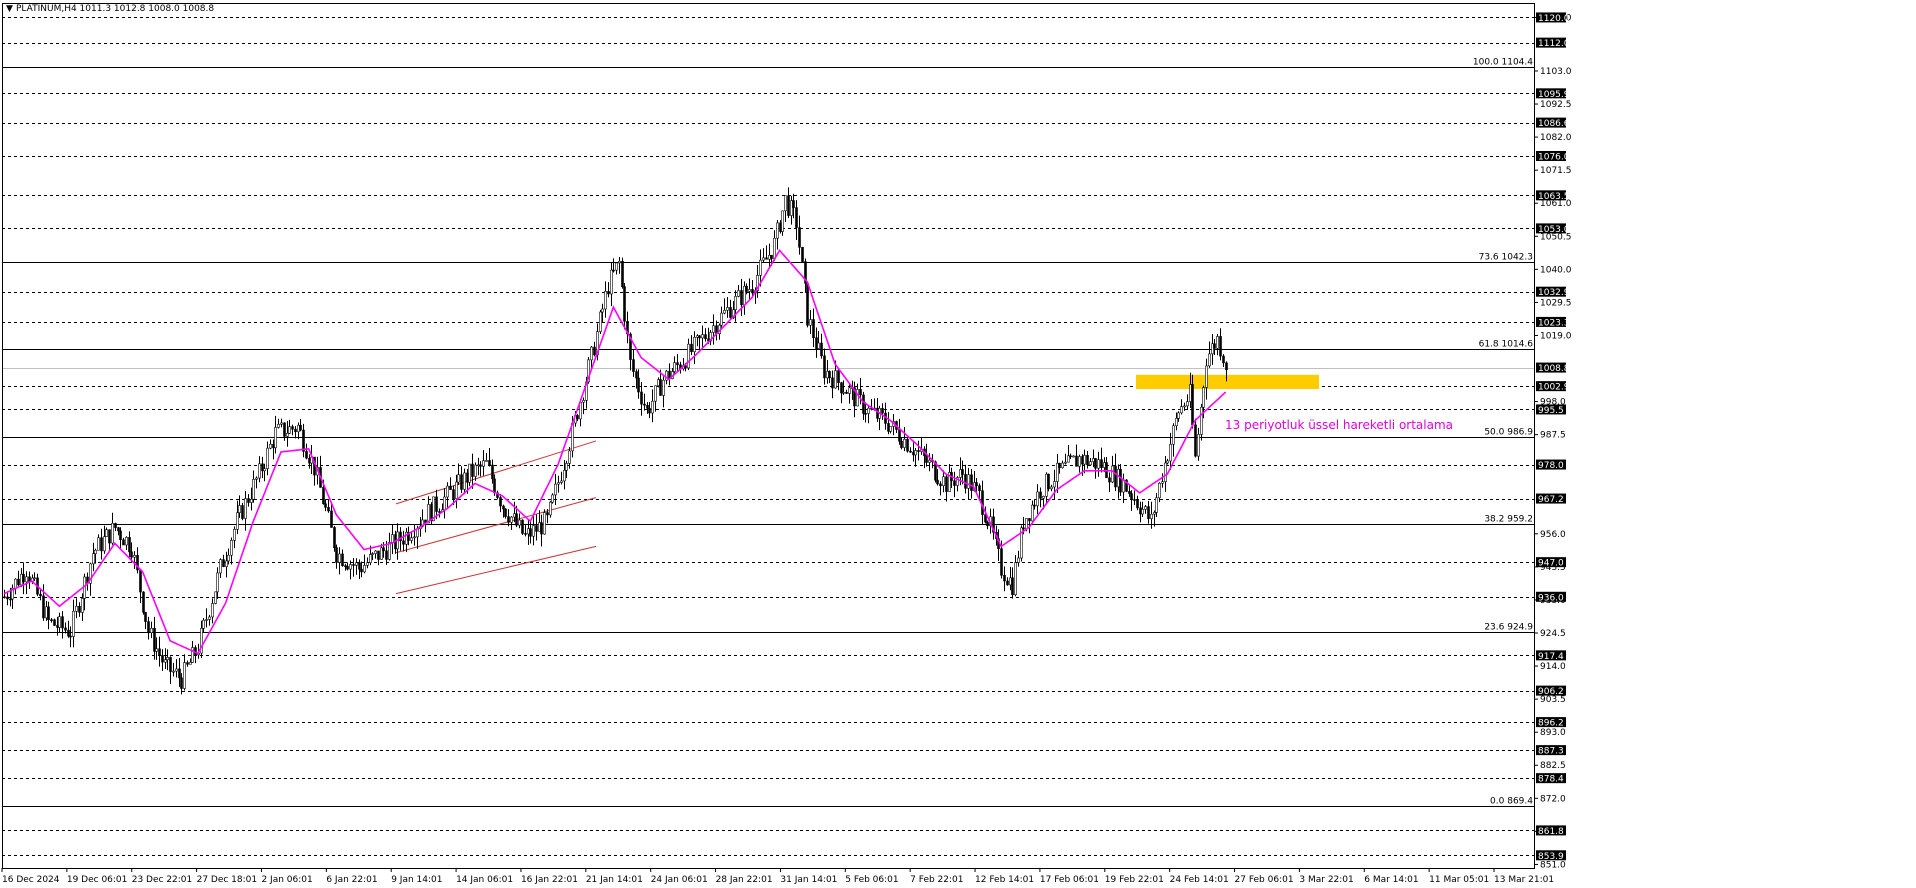 The image size is (1916, 888). I want to click on fib-label-0: 100.0 1104.4, so click(1503, 63).